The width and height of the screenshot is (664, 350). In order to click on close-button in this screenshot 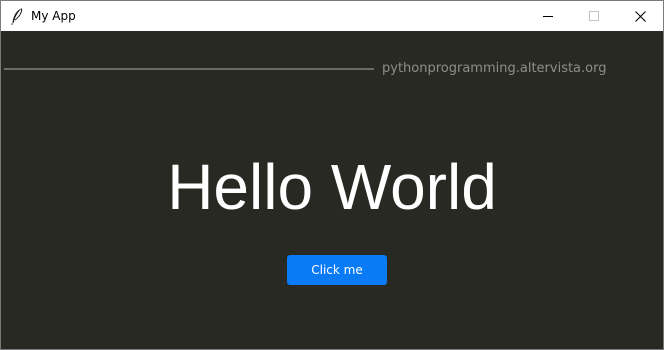, I will do `click(640, 16)`.